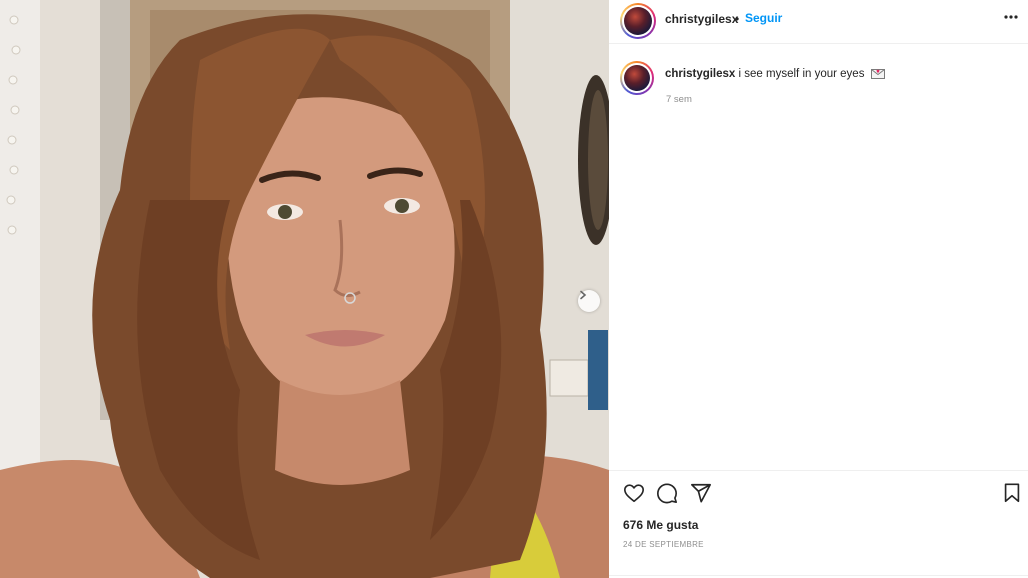  What do you see at coordinates (660, 525) in the screenshot?
I see `like-count: 676 Me gusta` at bounding box center [660, 525].